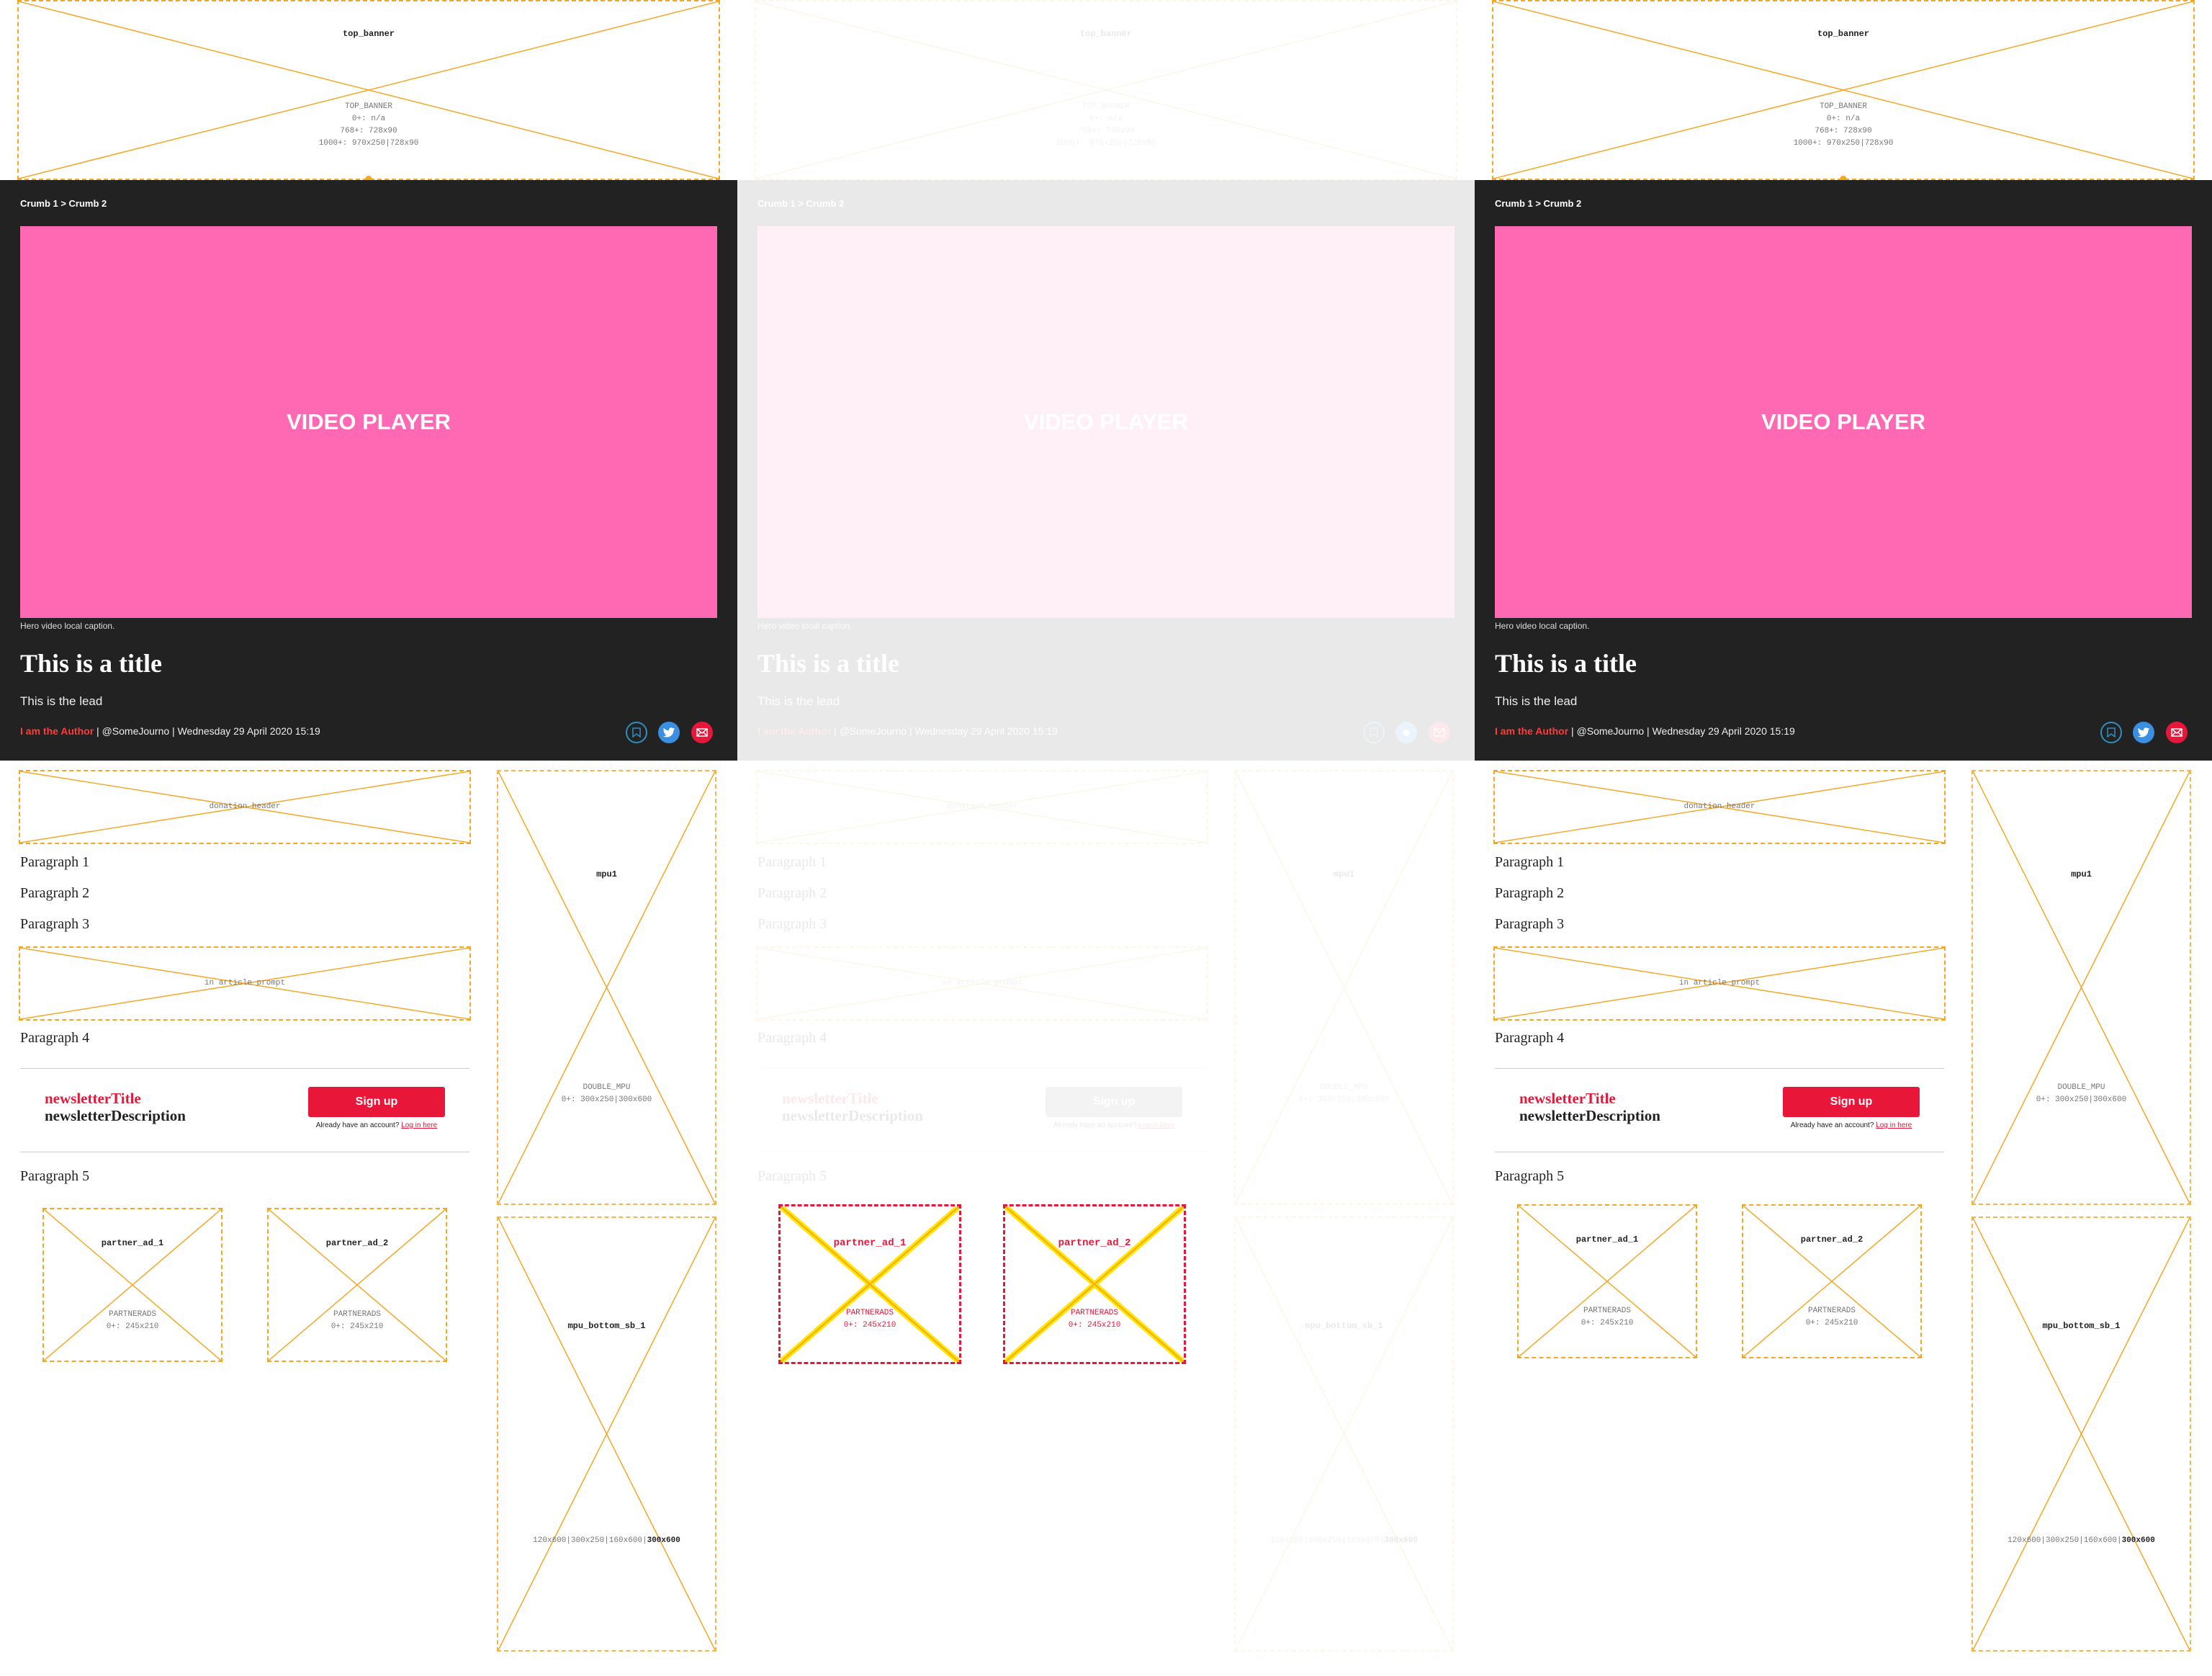 This screenshot has height=1676, width=2212. I want to click on partner-ad-2-slot: partner_ad_2 PARTNERADS 0+: 245x210, so click(357, 1285).